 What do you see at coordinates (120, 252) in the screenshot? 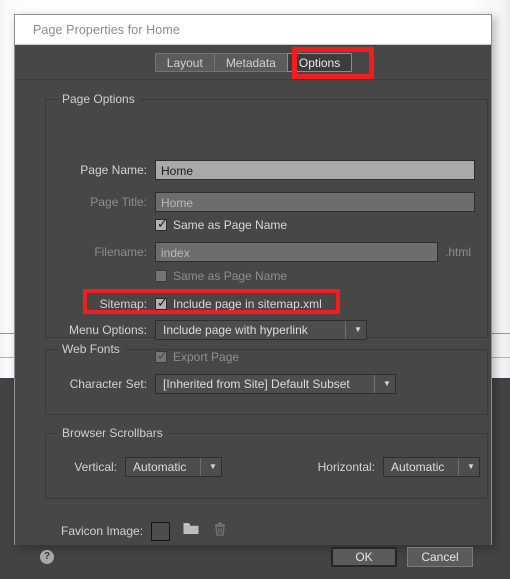
I see `filename-label: Filename:` at bounding box center [120, 252].